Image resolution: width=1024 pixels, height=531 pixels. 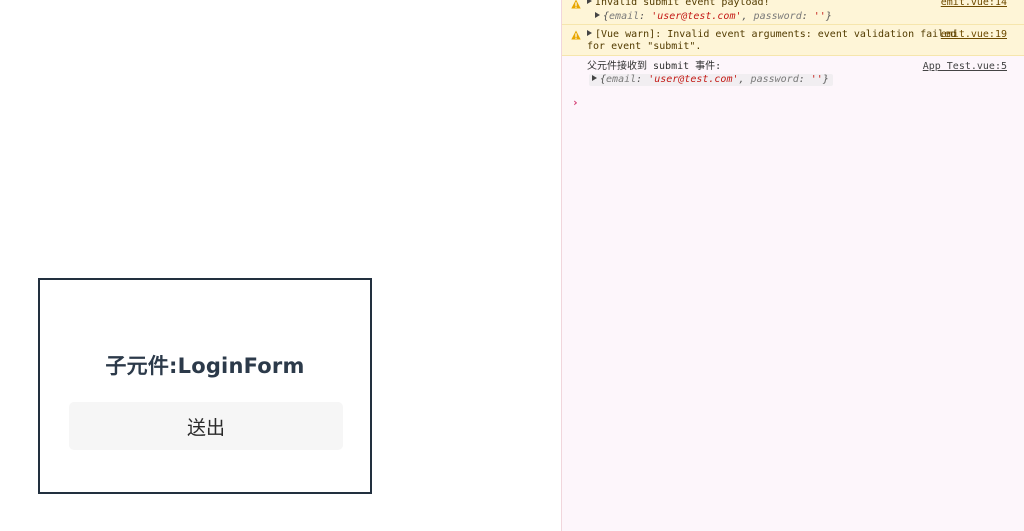 What do you see at coordinates (575, 102) in the screenshot?
I see `console-prompt: ›` at bounding box center [575, 102].